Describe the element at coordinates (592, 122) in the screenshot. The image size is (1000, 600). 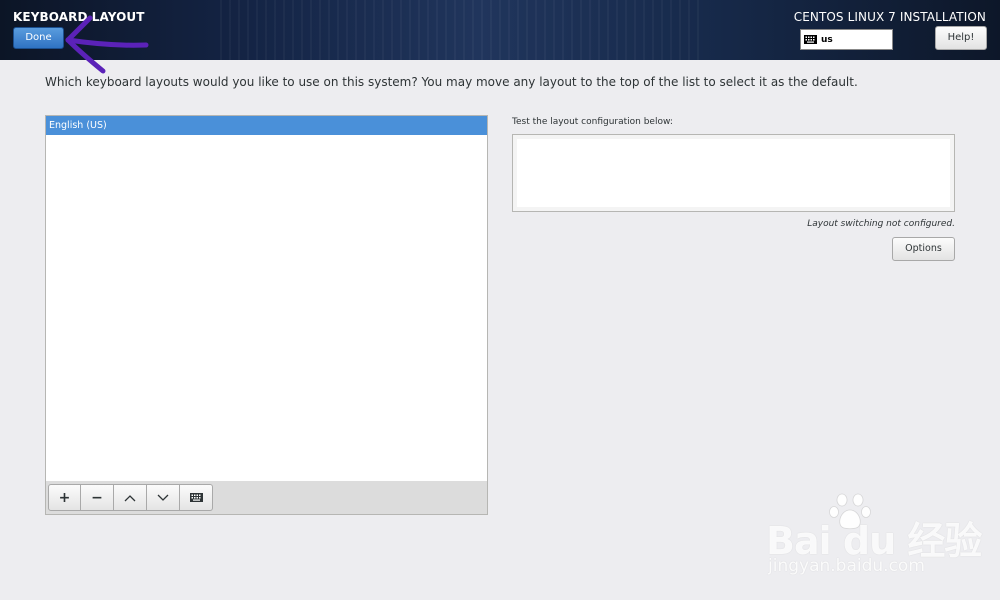
I see `test-layout-label: Test the layout configuration below:` at that location.